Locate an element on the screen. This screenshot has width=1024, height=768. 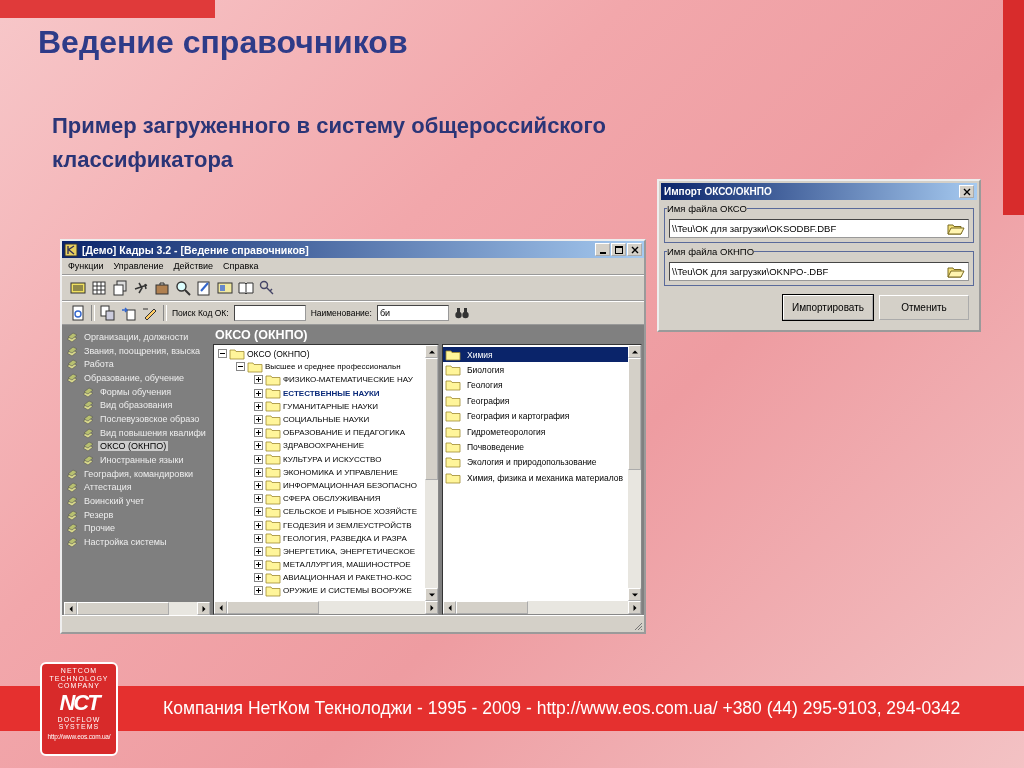
list-item: Химия, физика и механика материалов is located at coordinates (535, 478).